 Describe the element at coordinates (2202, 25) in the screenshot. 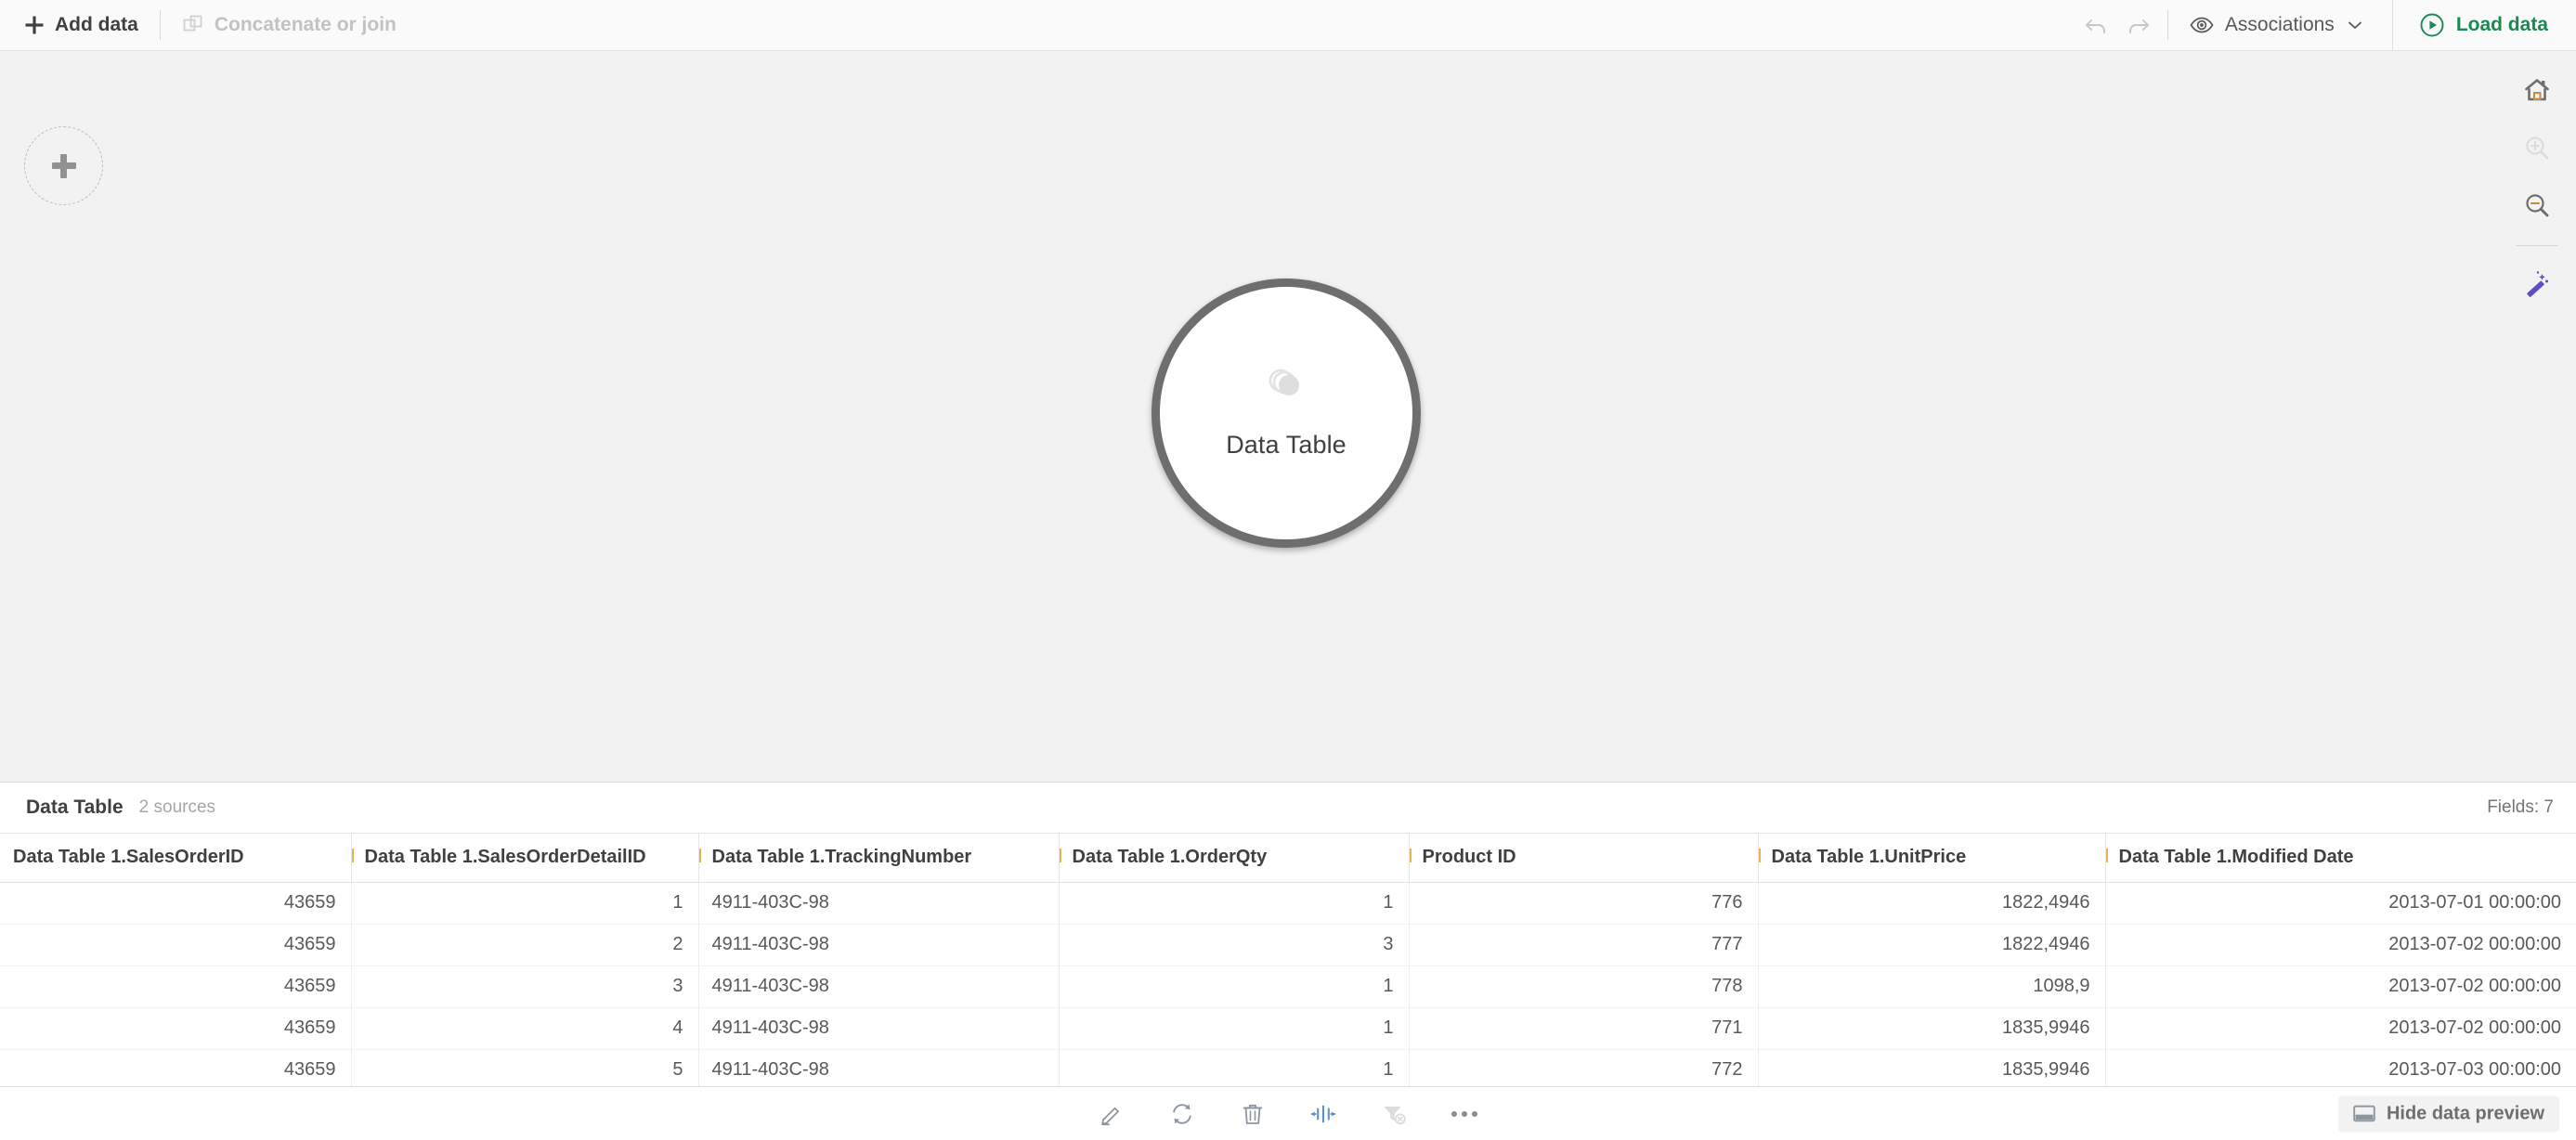

I see `eye-icon` at that location.